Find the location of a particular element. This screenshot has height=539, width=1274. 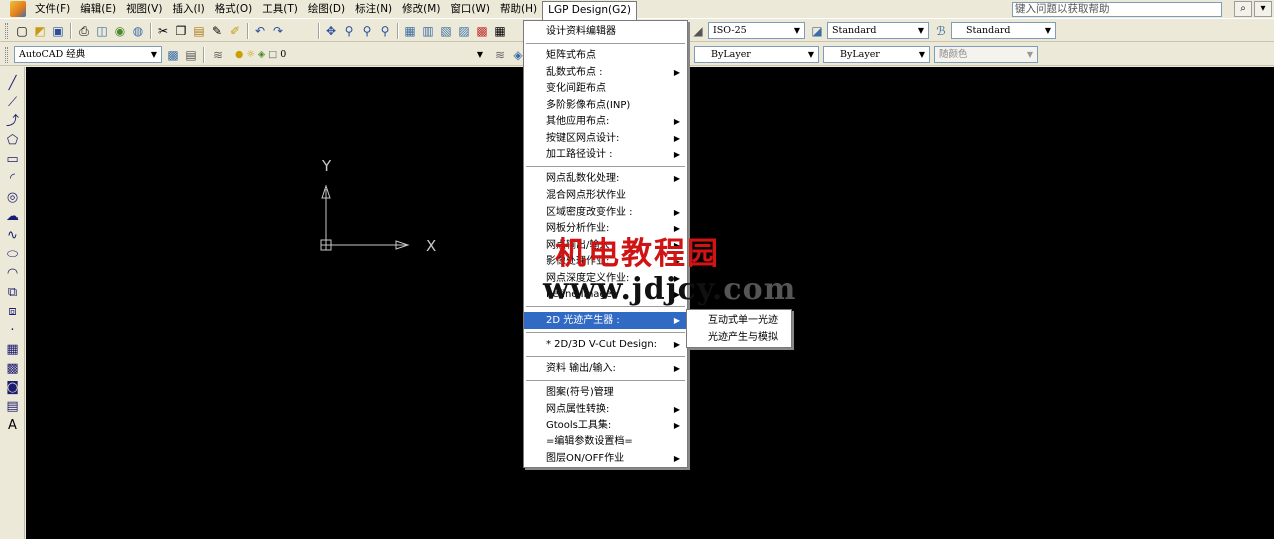

textstyle-icon: ◪ is located at coordinates (817, 31).